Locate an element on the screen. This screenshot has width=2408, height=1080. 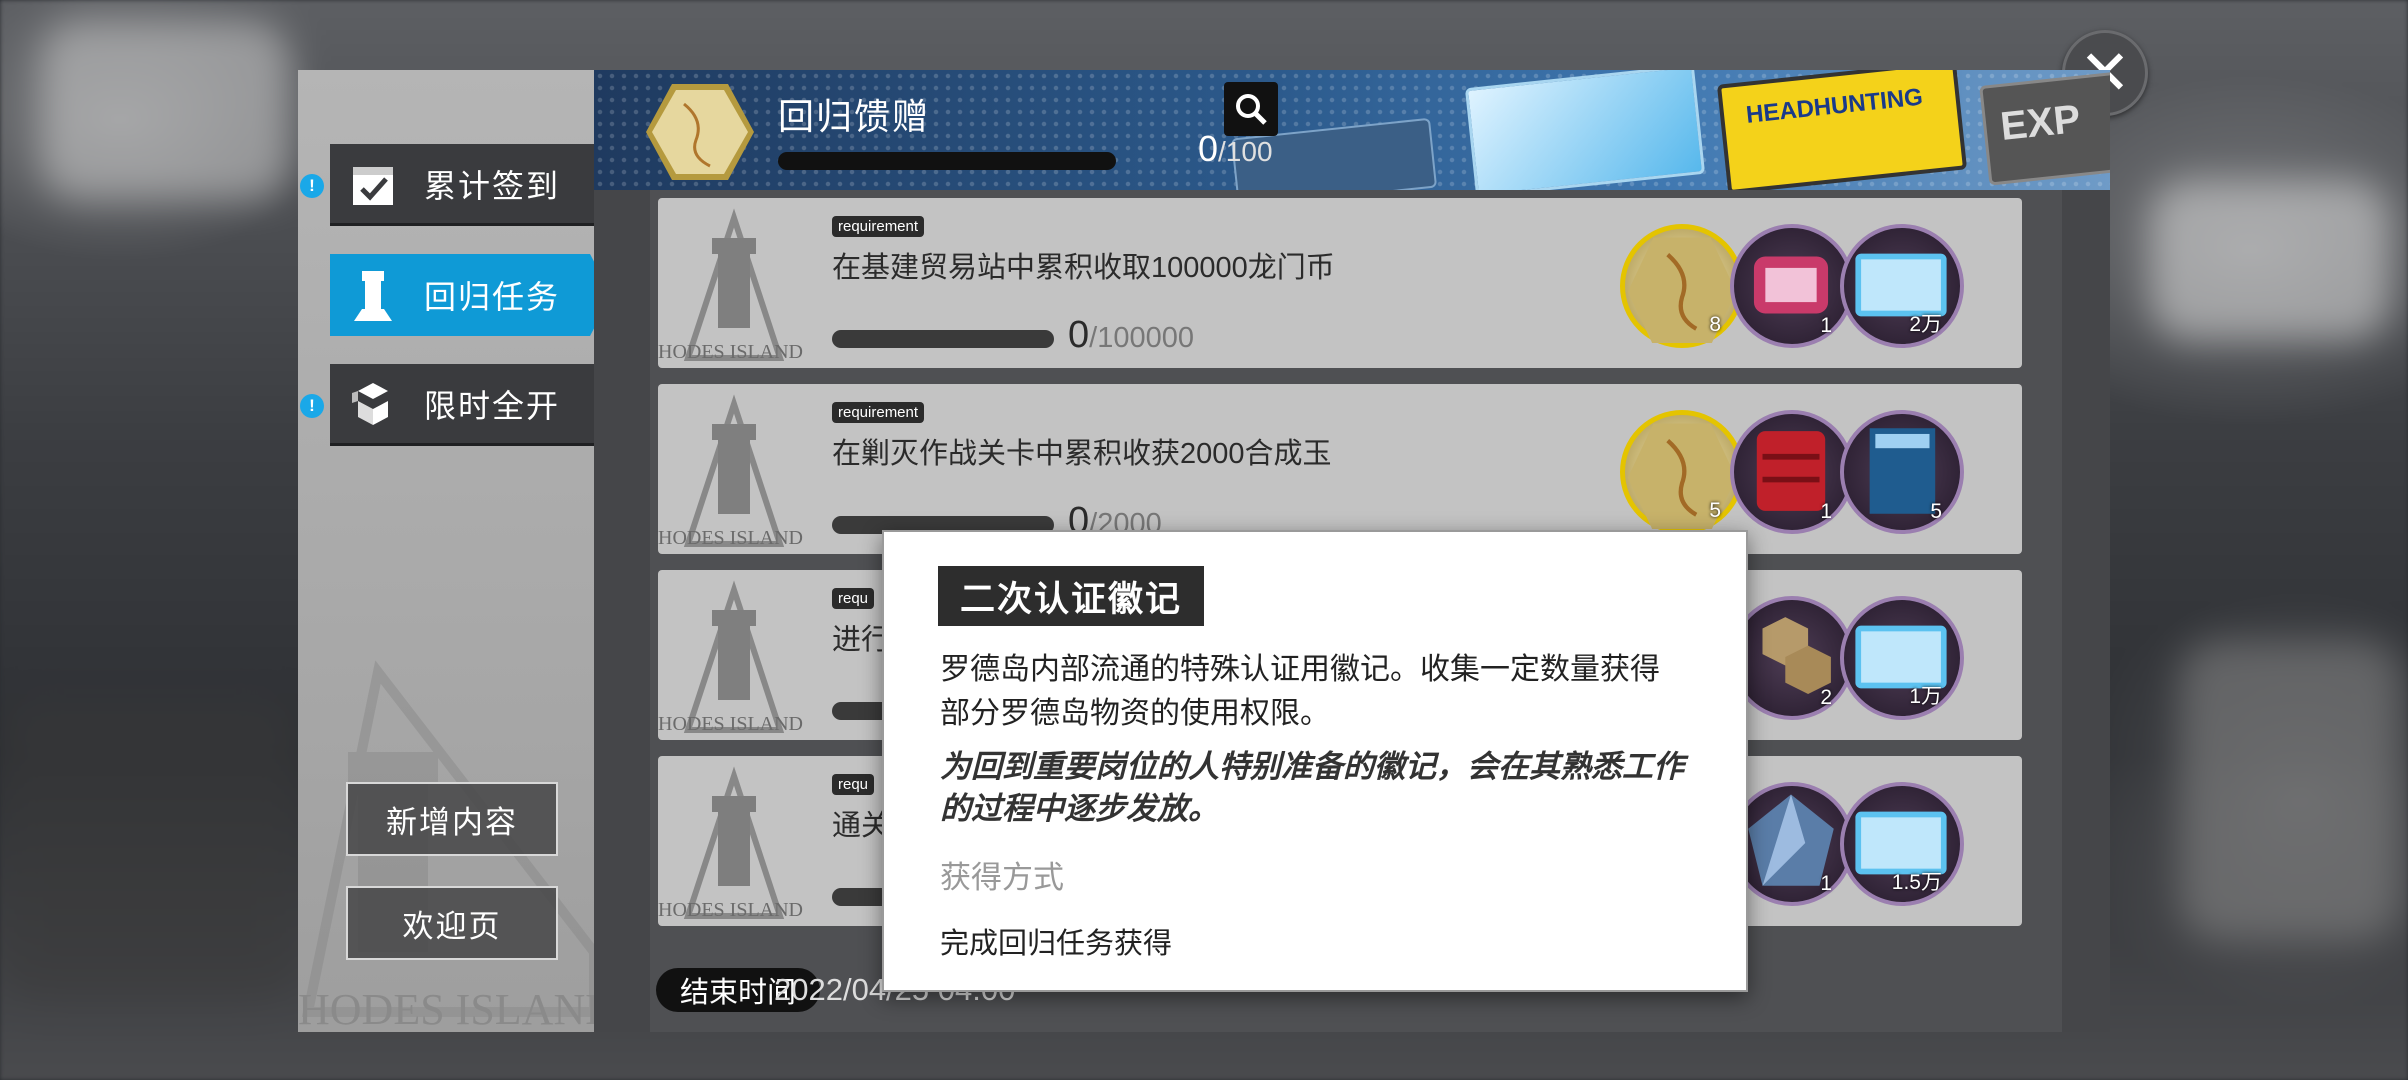
reward-quantity: 2万 is located at coordinates (1925, 324).